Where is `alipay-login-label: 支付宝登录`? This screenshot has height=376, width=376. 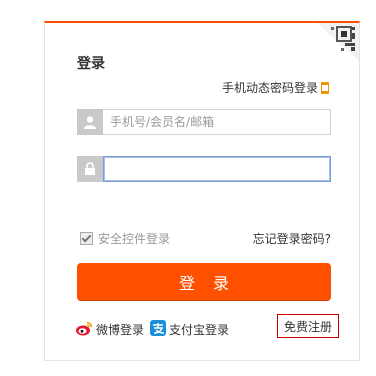
alipay-login-label: 支付宝登录 is located at coordinates (199, 330).